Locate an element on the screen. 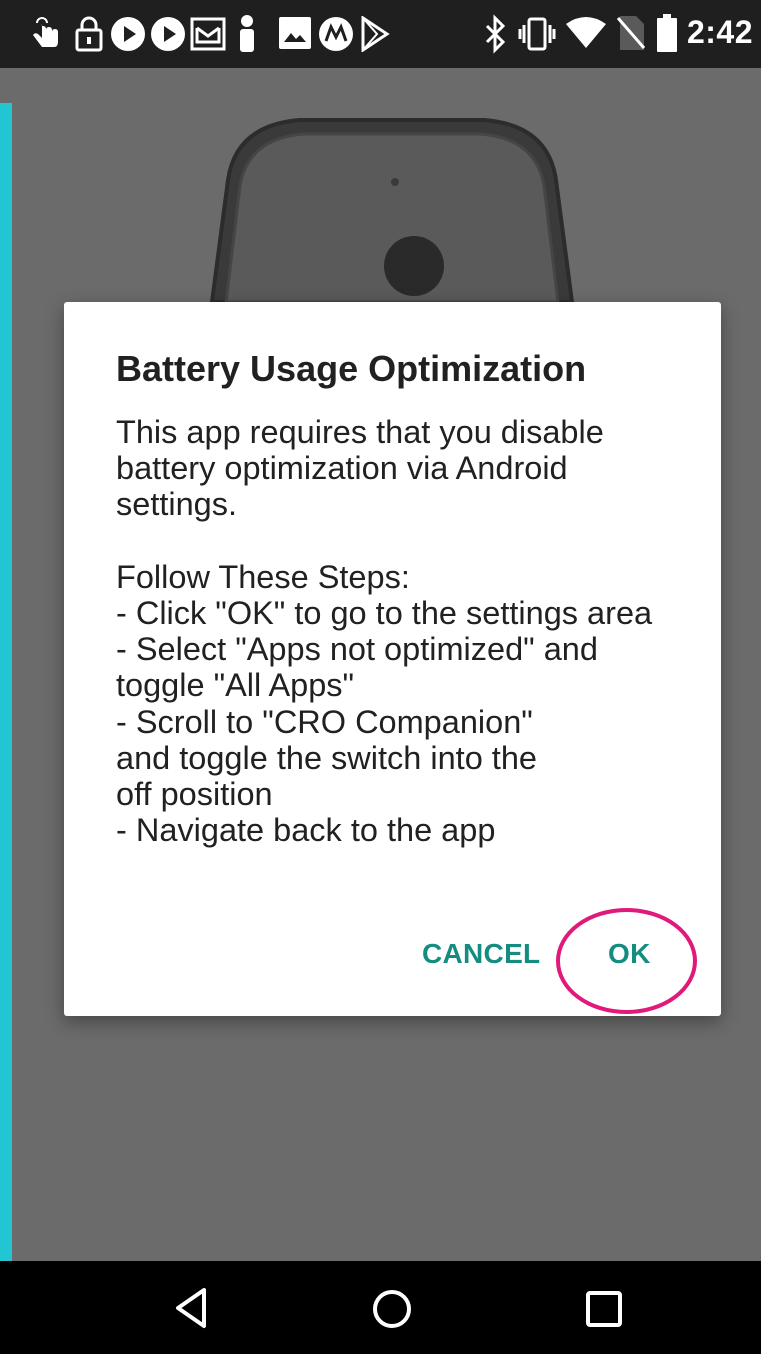  step-item: - Click "OK" to go to the settings area is located at coordinates (384, 613).